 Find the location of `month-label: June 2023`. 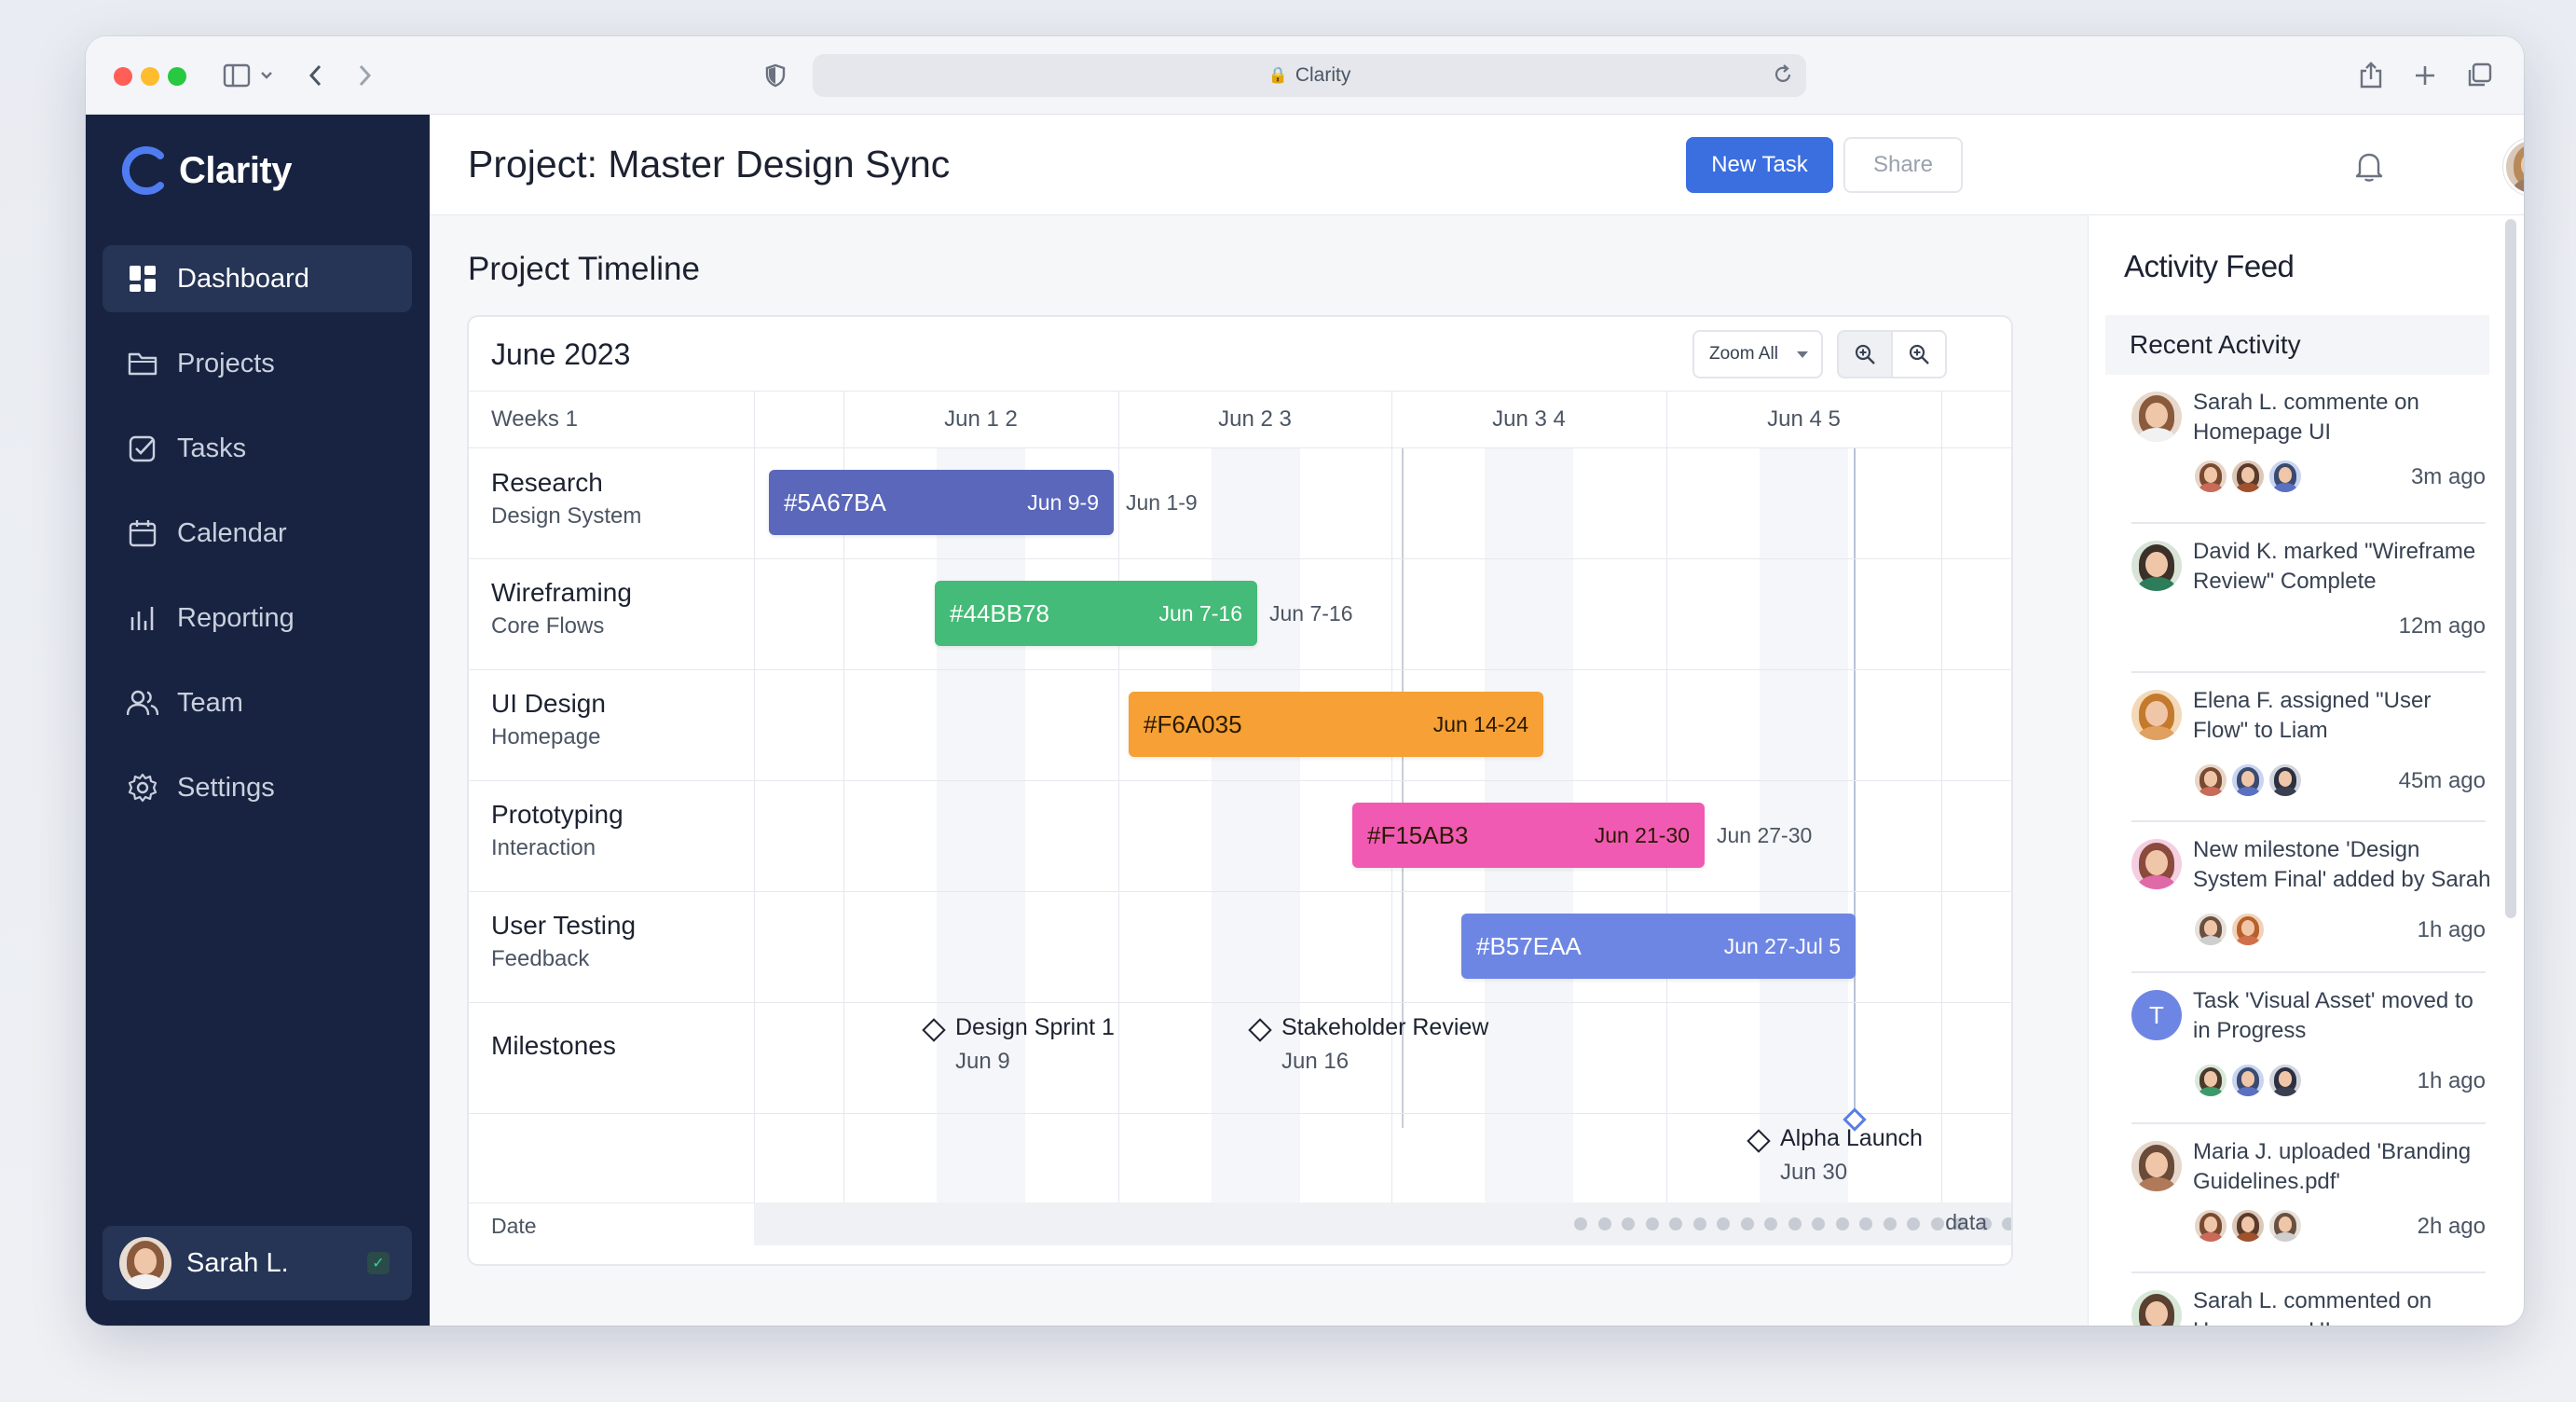

month-label: June 2023 is located at coordinates (561, 354).